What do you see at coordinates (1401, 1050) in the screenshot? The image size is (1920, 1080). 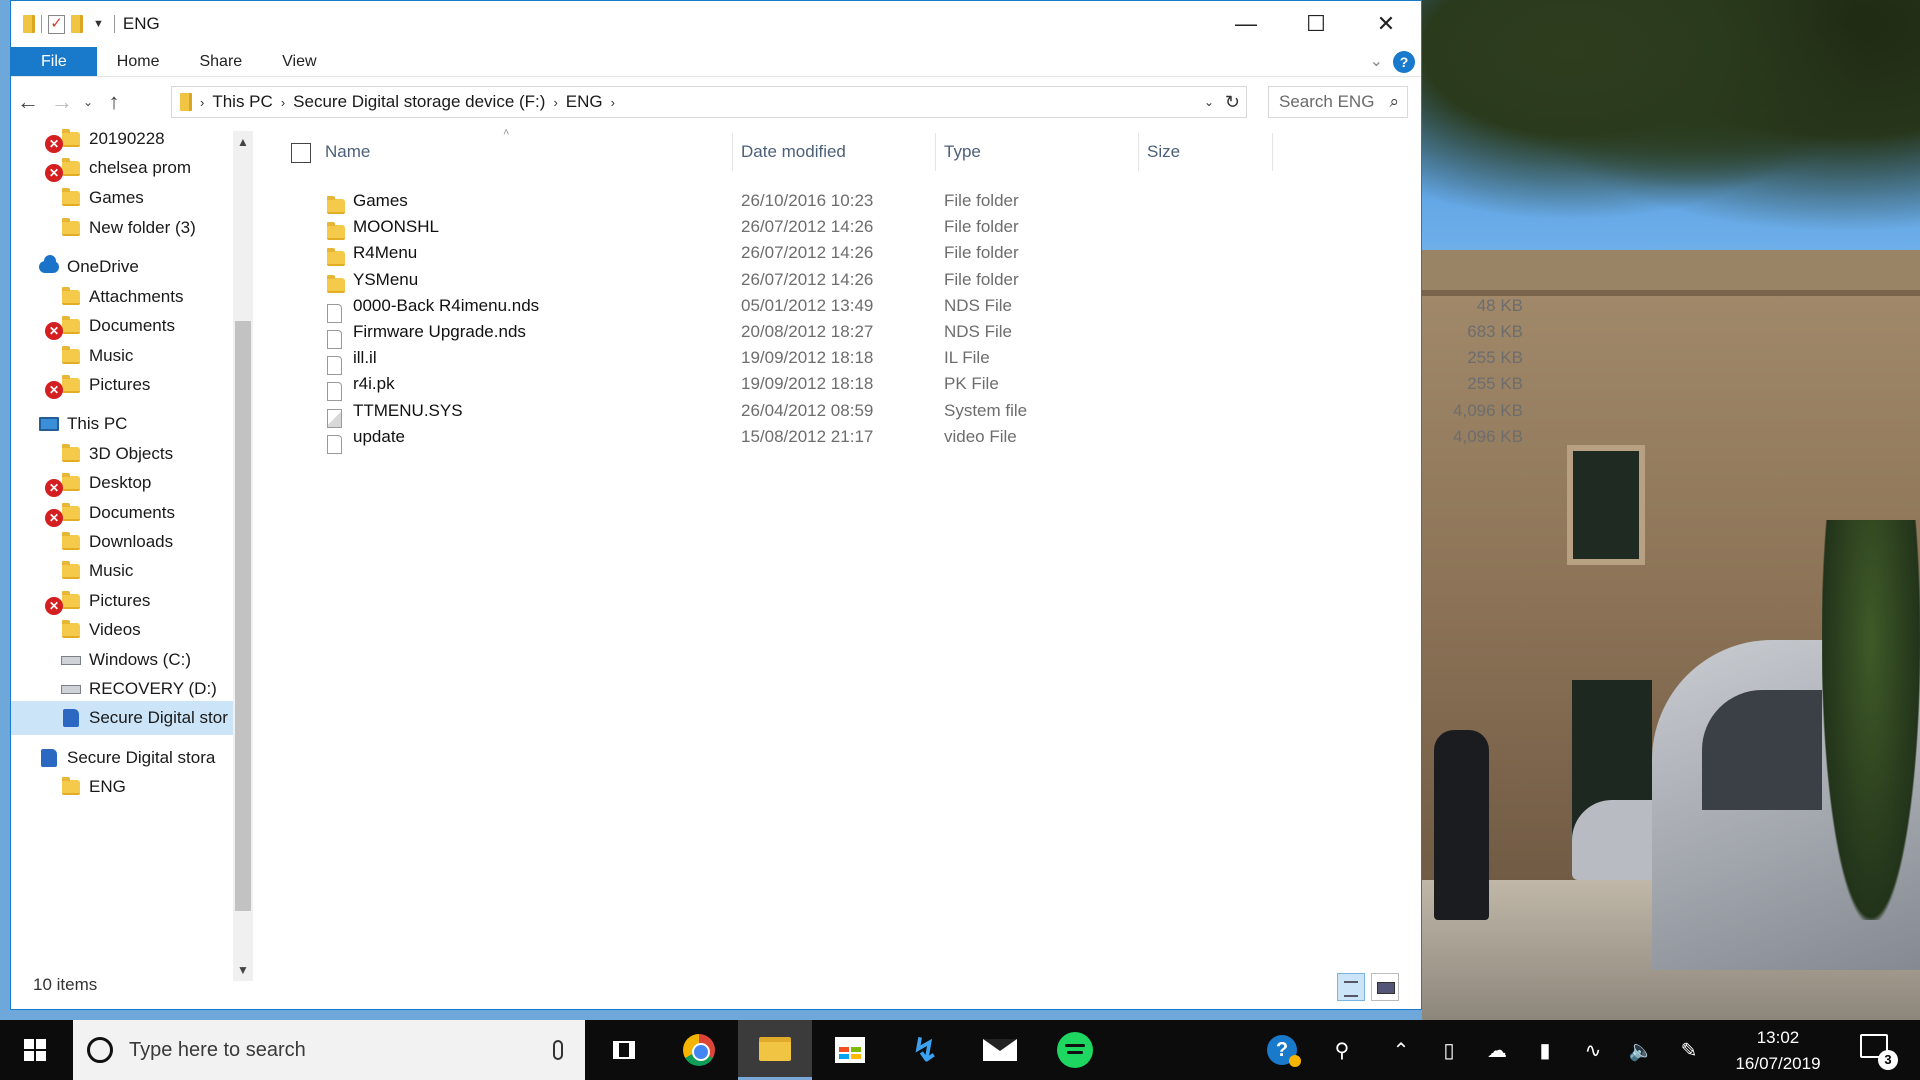 I see `show-hidden-icons-chevron-icon: ⌃` at bounding box center [1401, 1050].